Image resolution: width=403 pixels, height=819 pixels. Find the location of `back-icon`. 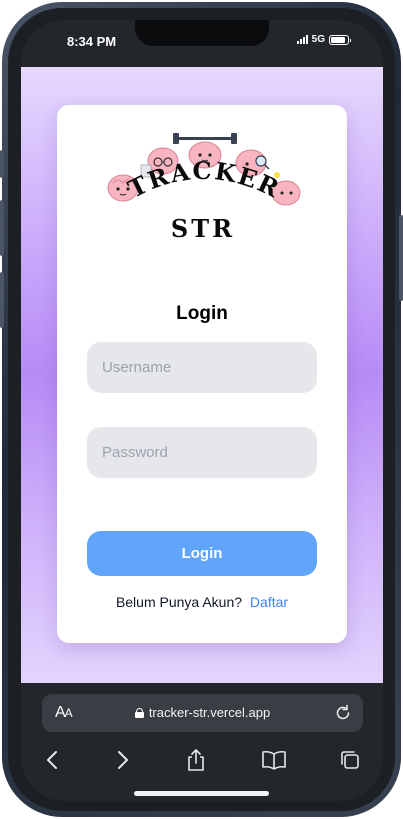

back-icon is located at coordinates (52, 760).